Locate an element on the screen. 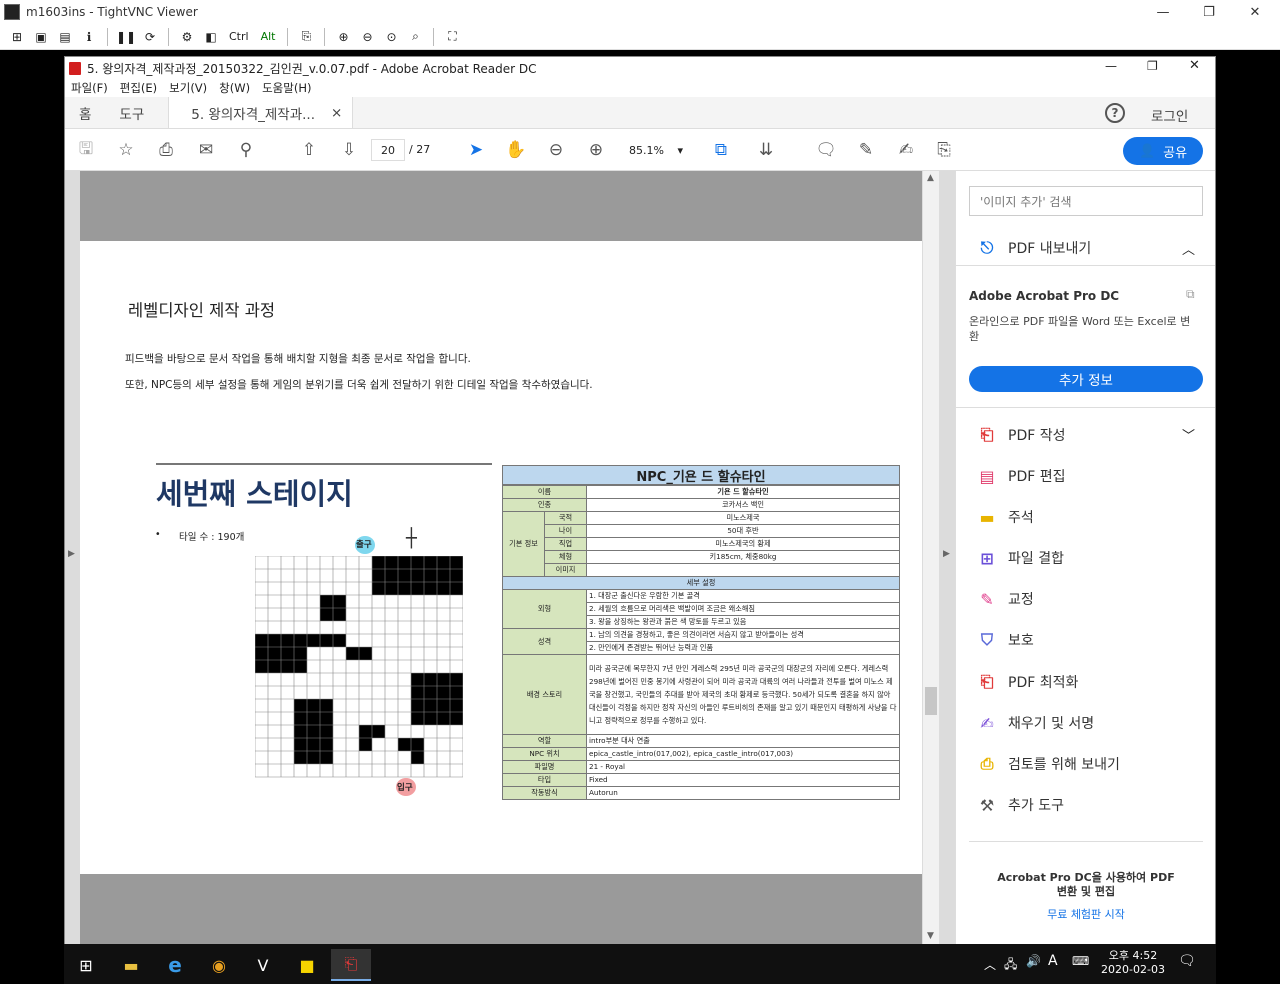  fullscreen-icon: ⛶ is located at coordinates (452, 37).